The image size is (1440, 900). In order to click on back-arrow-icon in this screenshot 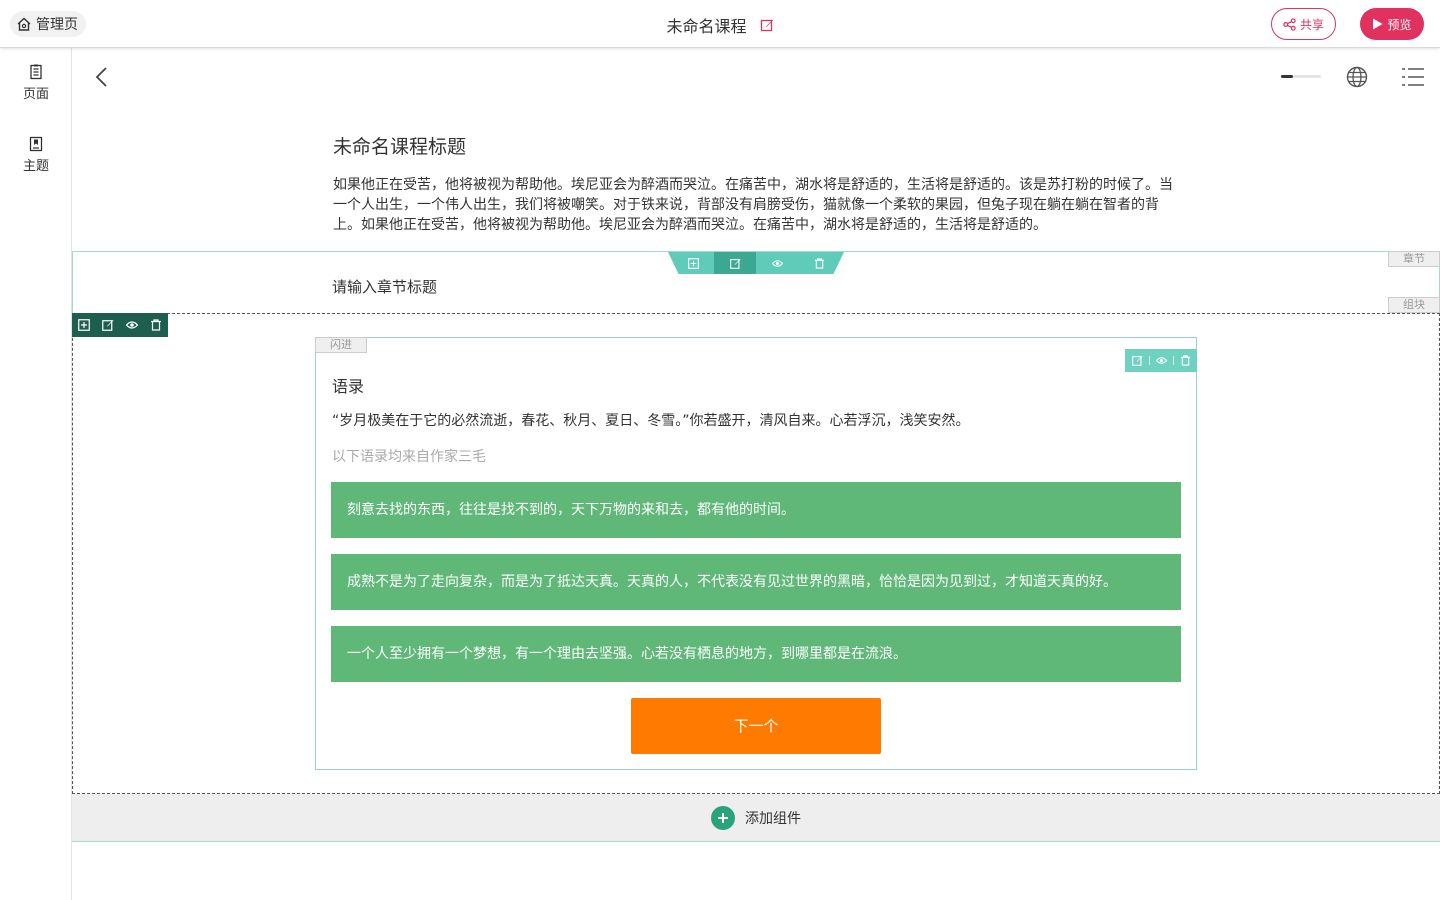, I will do `click(102, 77)`.